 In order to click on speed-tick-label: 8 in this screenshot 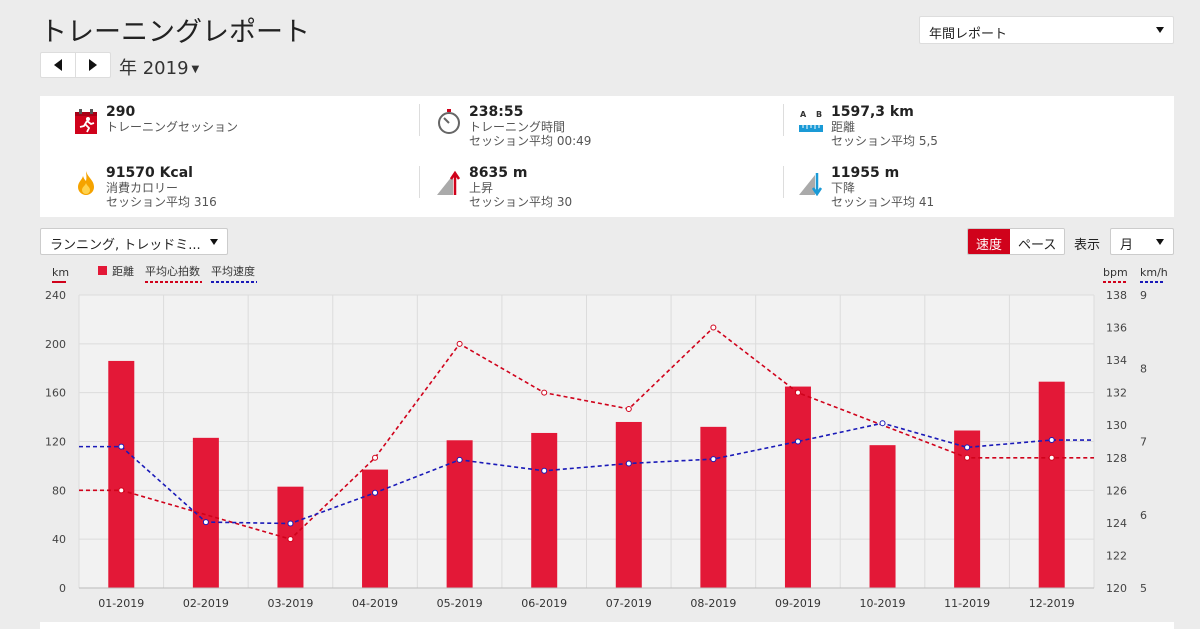, I will do `click(1143, 368)`.